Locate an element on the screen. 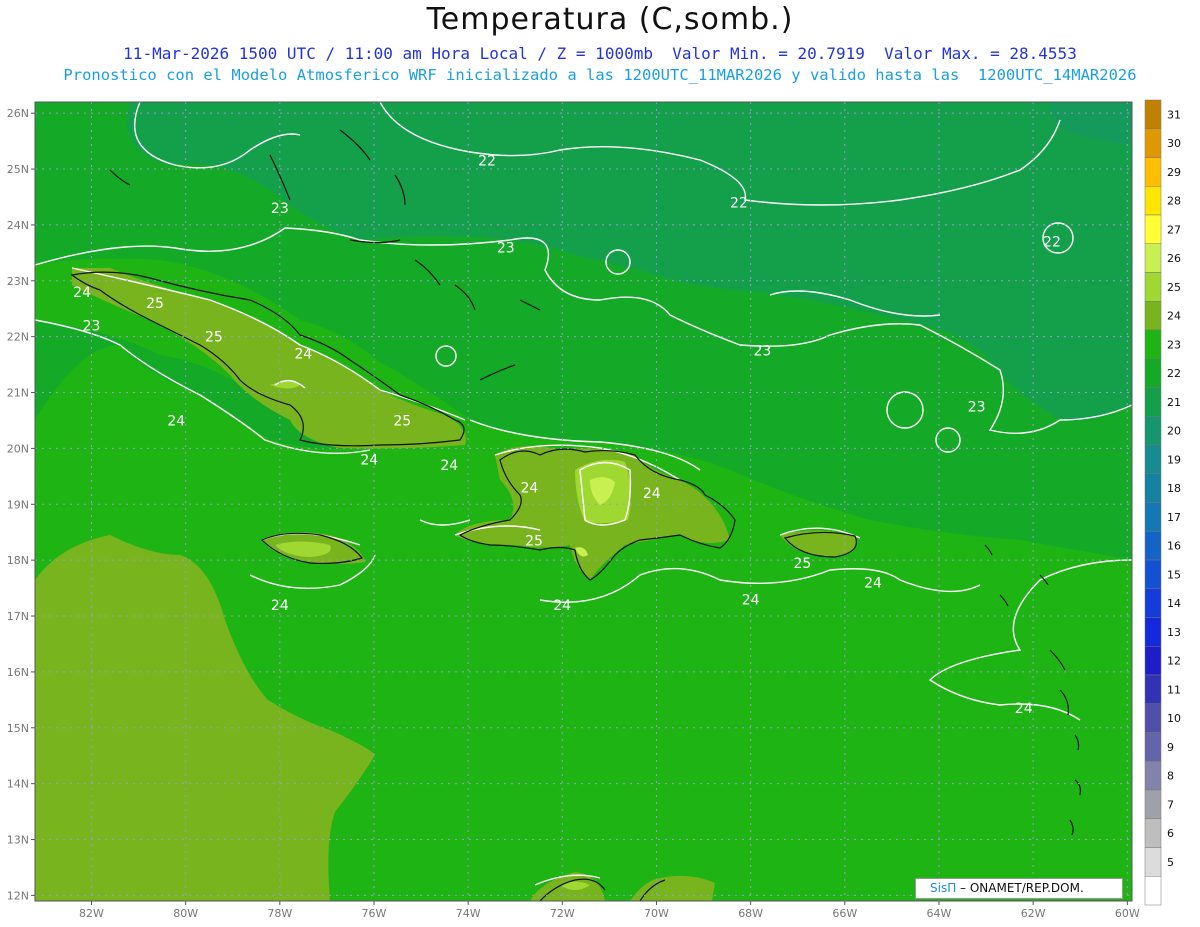  lat-tick-label: 13N is located at coordinates (18, 840).